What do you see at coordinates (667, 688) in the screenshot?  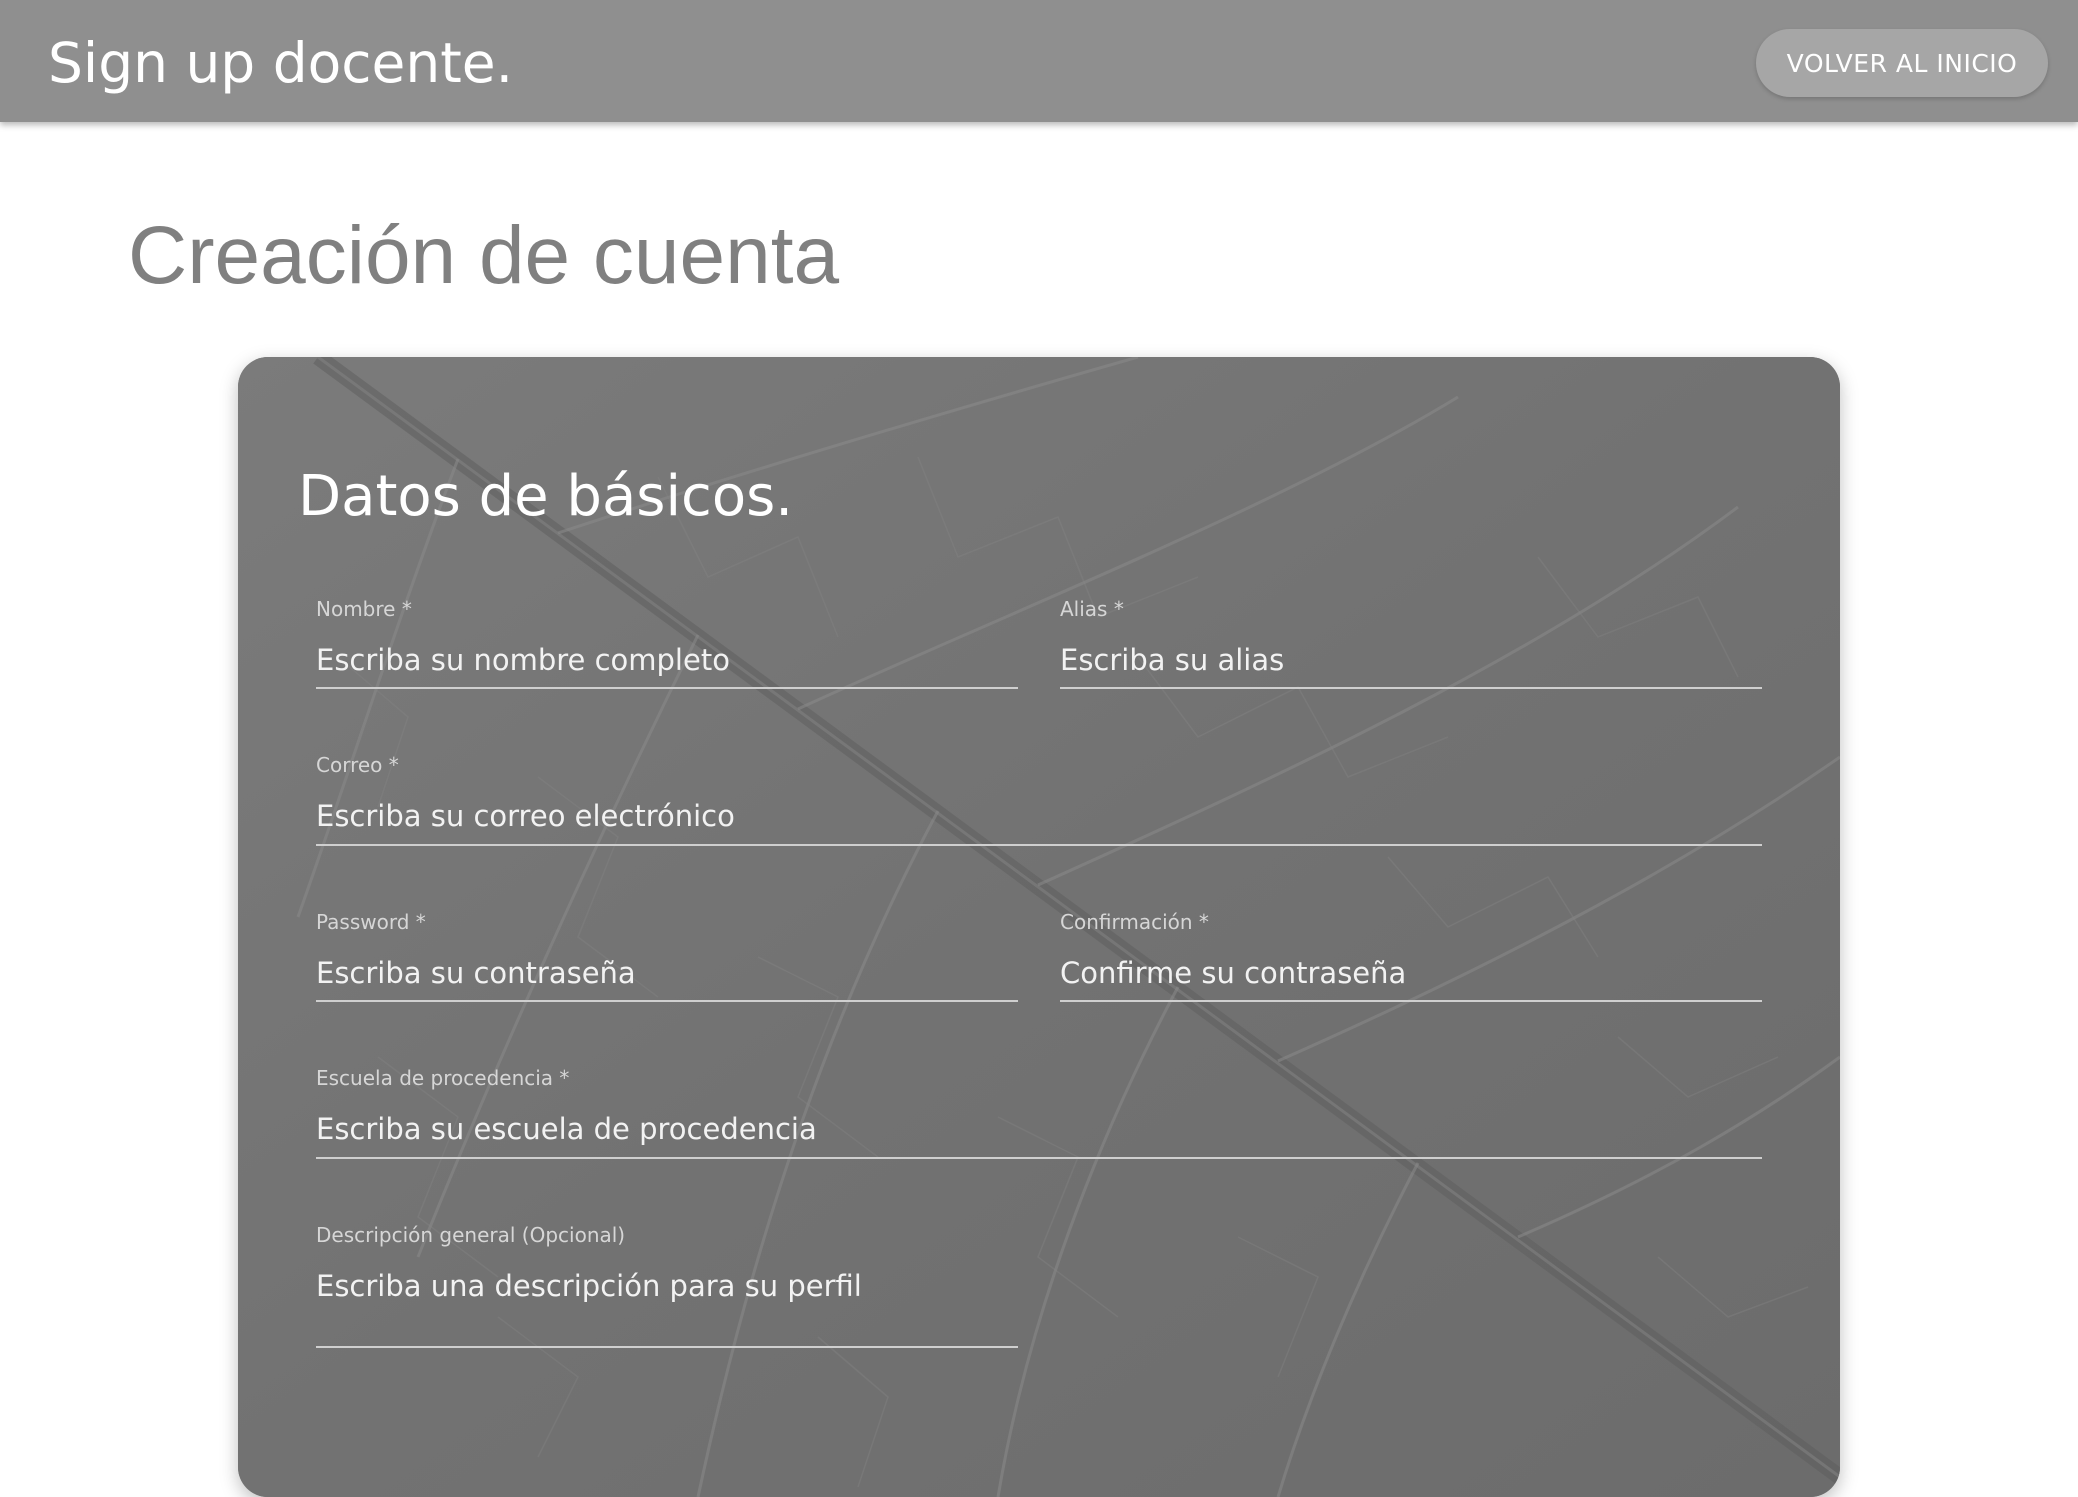 I see `nombre-underline` at bounding box center [667, 688].